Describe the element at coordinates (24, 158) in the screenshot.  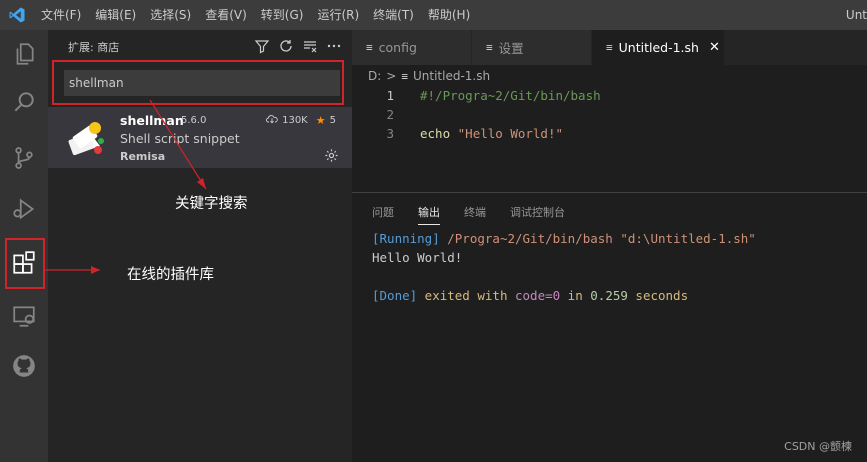
I see `source-control-icon` at that location.